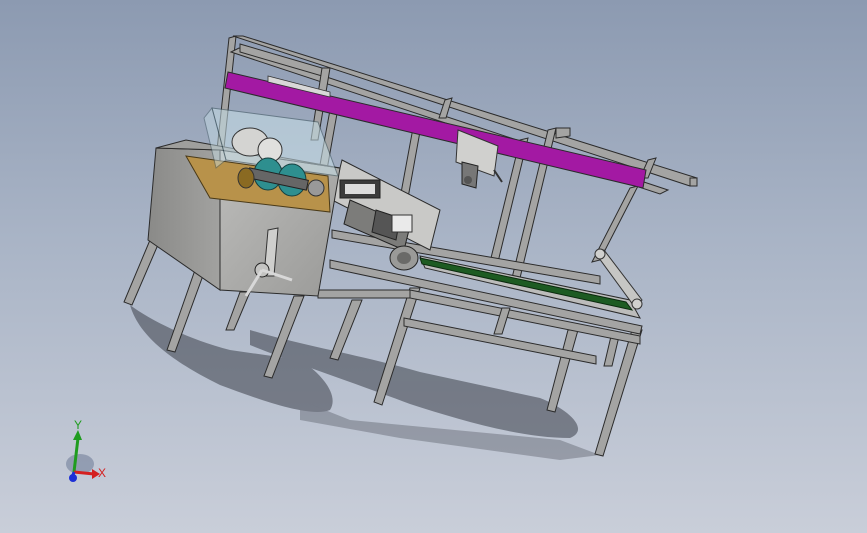 The height and width of the screenshot is (533, 867). I want to click on x-axis-arrow, so click(84, 473).